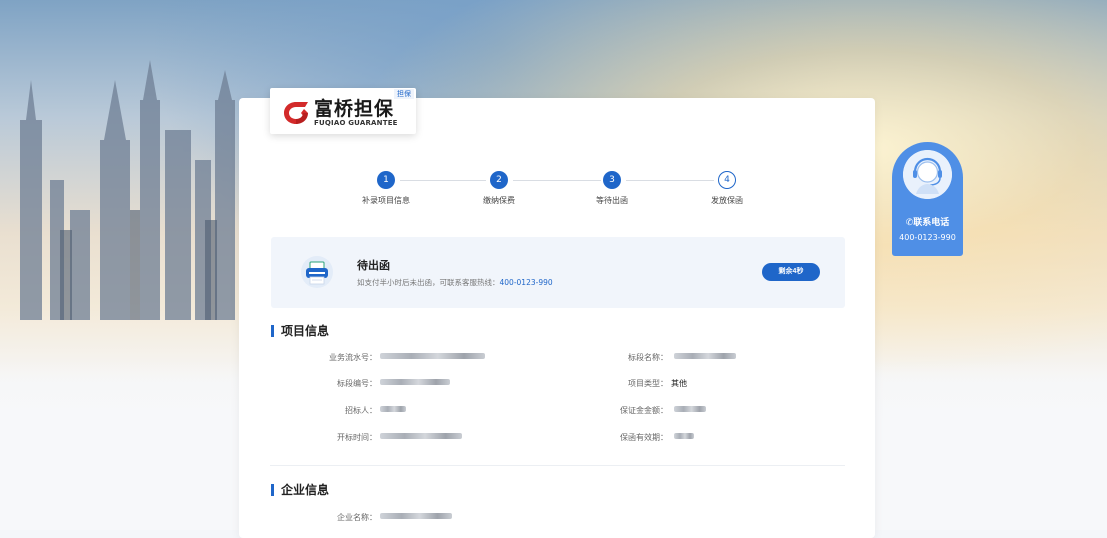 The height and width of the screenshot is (538, 1107). I want to click on section-title-project: 项目信息, so click(300, 331).